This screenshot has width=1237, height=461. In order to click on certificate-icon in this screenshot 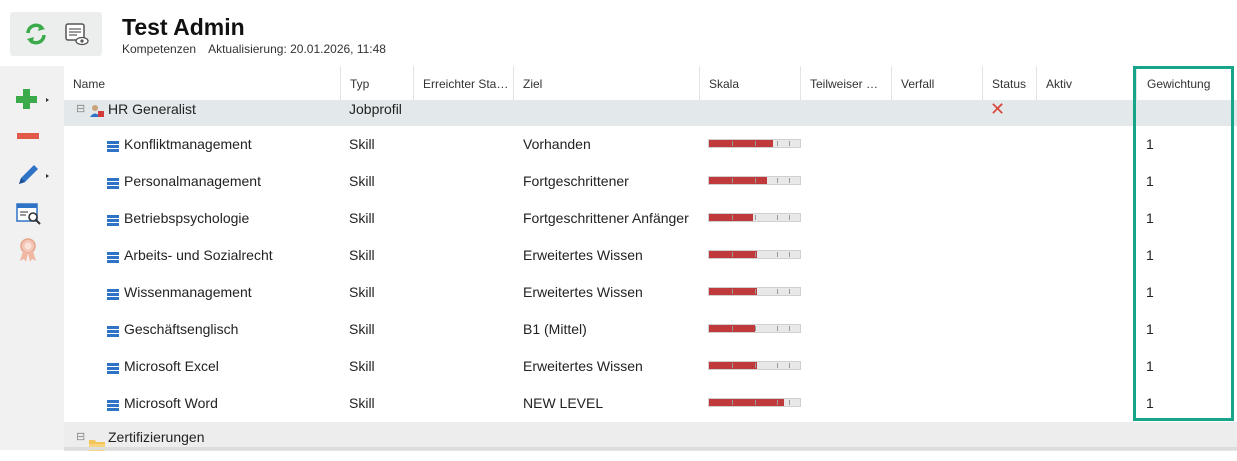, I will do `click(30, 250)`.